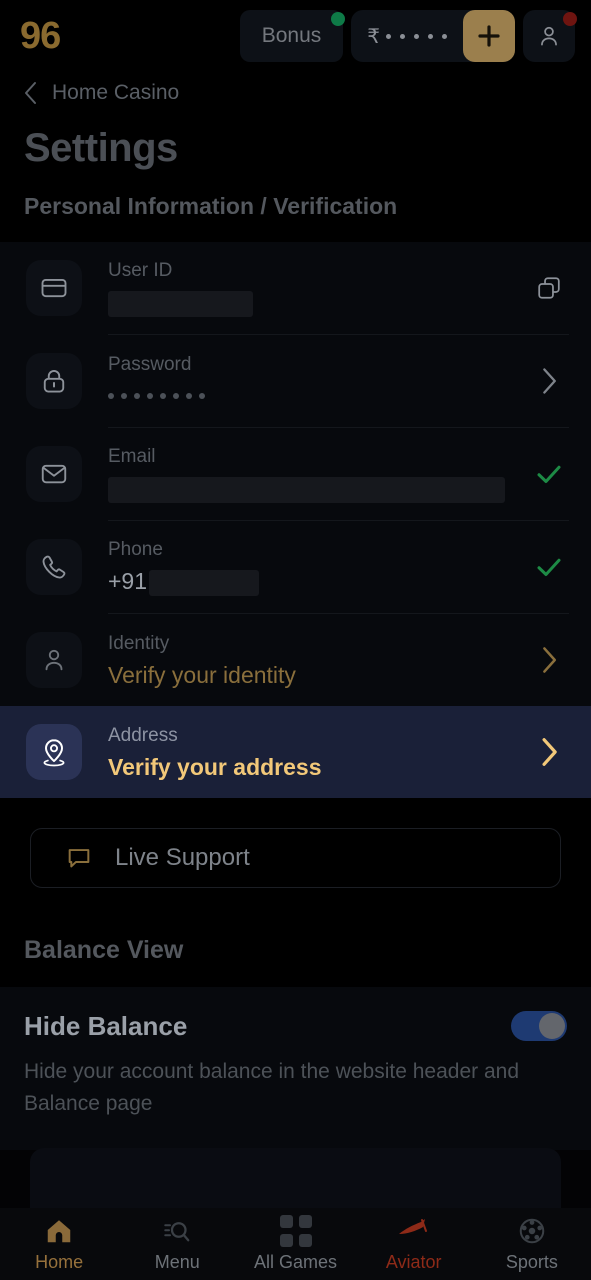 This screenshot has width=591, height=1280. I want to click on bonus-button: Bonus, so click(292, 36).